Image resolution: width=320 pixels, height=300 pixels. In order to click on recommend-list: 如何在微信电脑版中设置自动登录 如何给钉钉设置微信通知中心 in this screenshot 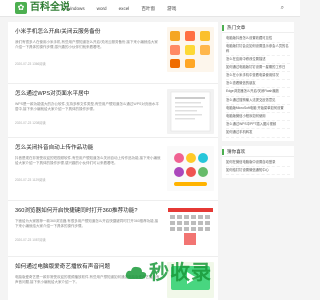, I will do `click(258, 167)`.